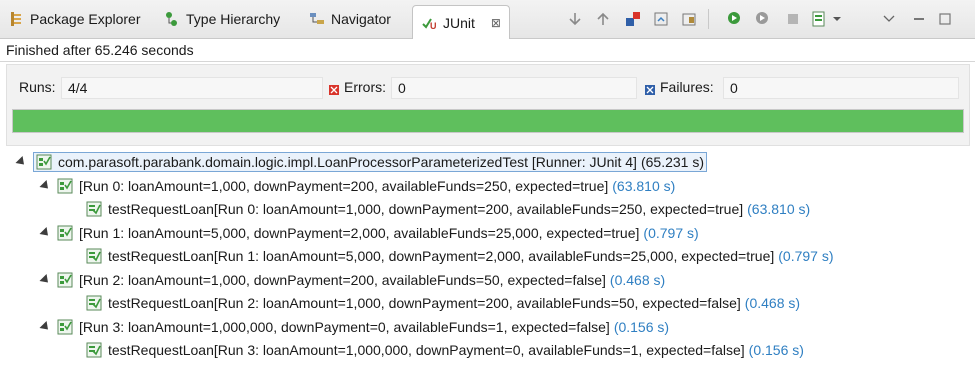 This screenshot has height=375, width=975. Describe the element at coordinates (16, 19) in the screenshot. I see `package-explorer-icon` at that location.